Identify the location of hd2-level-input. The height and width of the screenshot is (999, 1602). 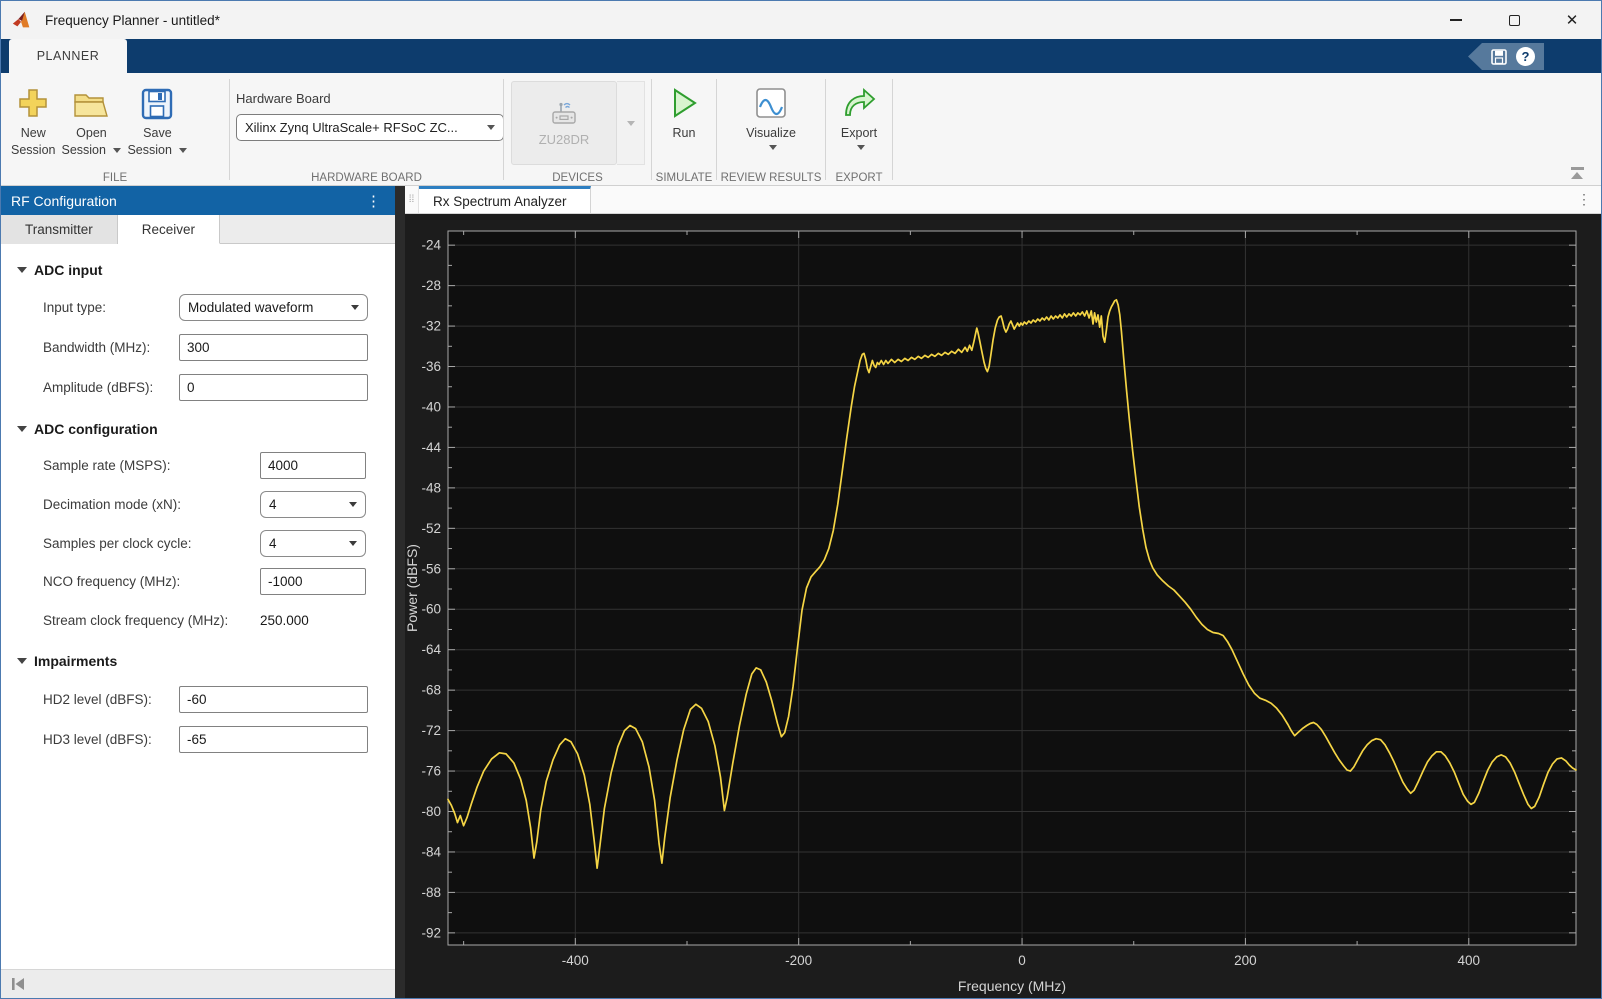
(273, 699).